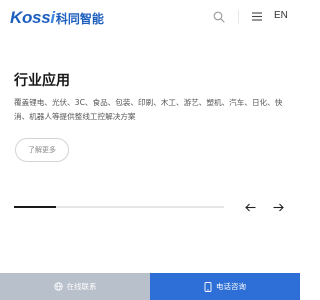 The height and width of the screenshot is (300, 320). I want to click on site-header: Kossi 科同智能 EN, so click(150, 17).